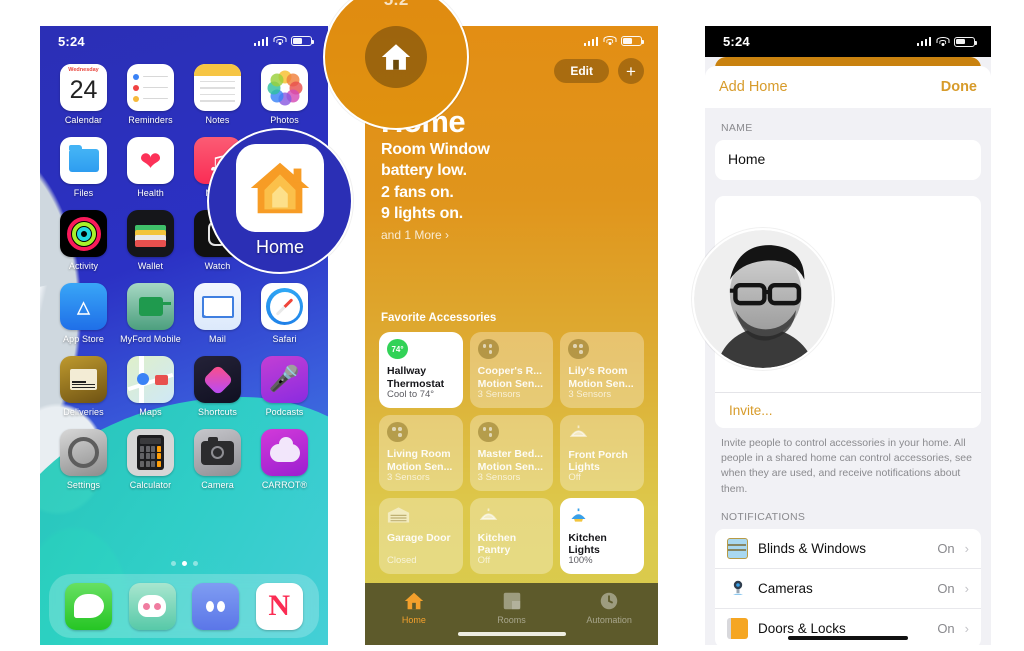 Image resolution: width=1024 pixels, height=651 pixels. Describe the element at coordinates (415, 235) in the screenshot. I see `and-more-link: and 1 More ›` at that location.